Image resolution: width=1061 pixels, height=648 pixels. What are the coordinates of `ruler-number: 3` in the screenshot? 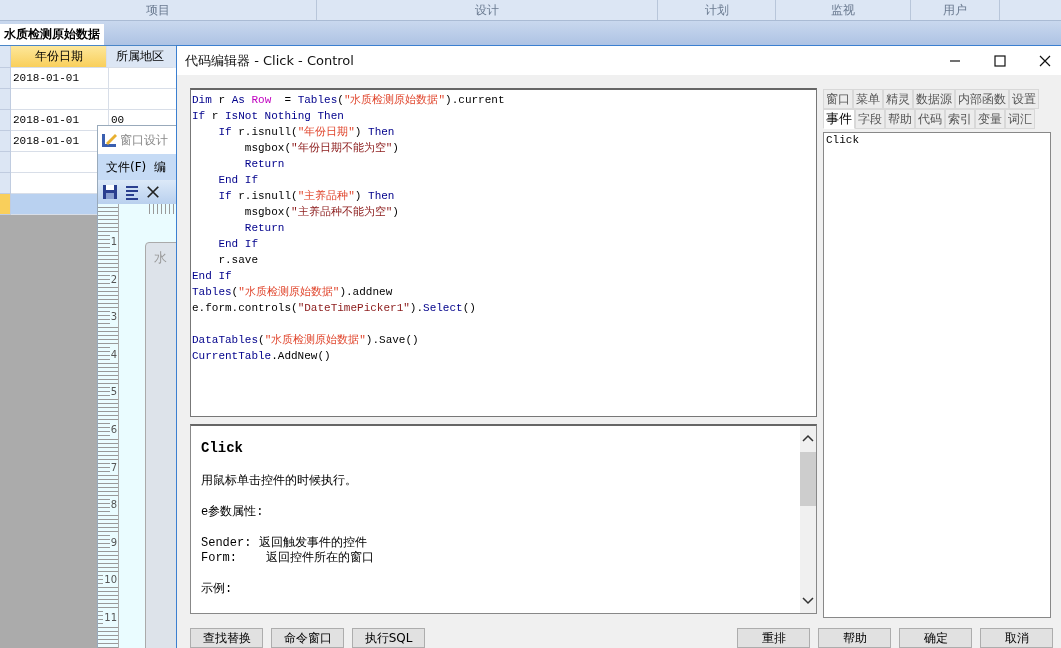 It's located at (113, 317).